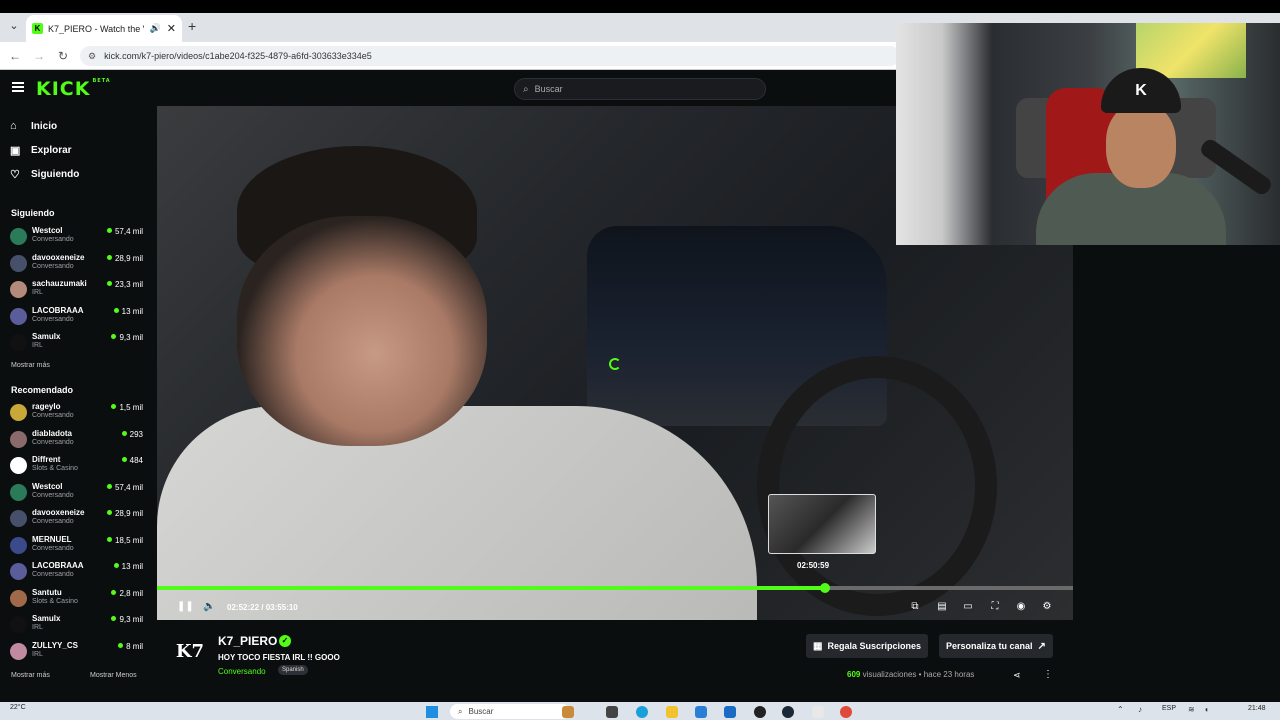  What do you see at coordinates (155, 28) in the screenshot?
I see `speaker-icon: 🔊` at bounding box center [155, 28].